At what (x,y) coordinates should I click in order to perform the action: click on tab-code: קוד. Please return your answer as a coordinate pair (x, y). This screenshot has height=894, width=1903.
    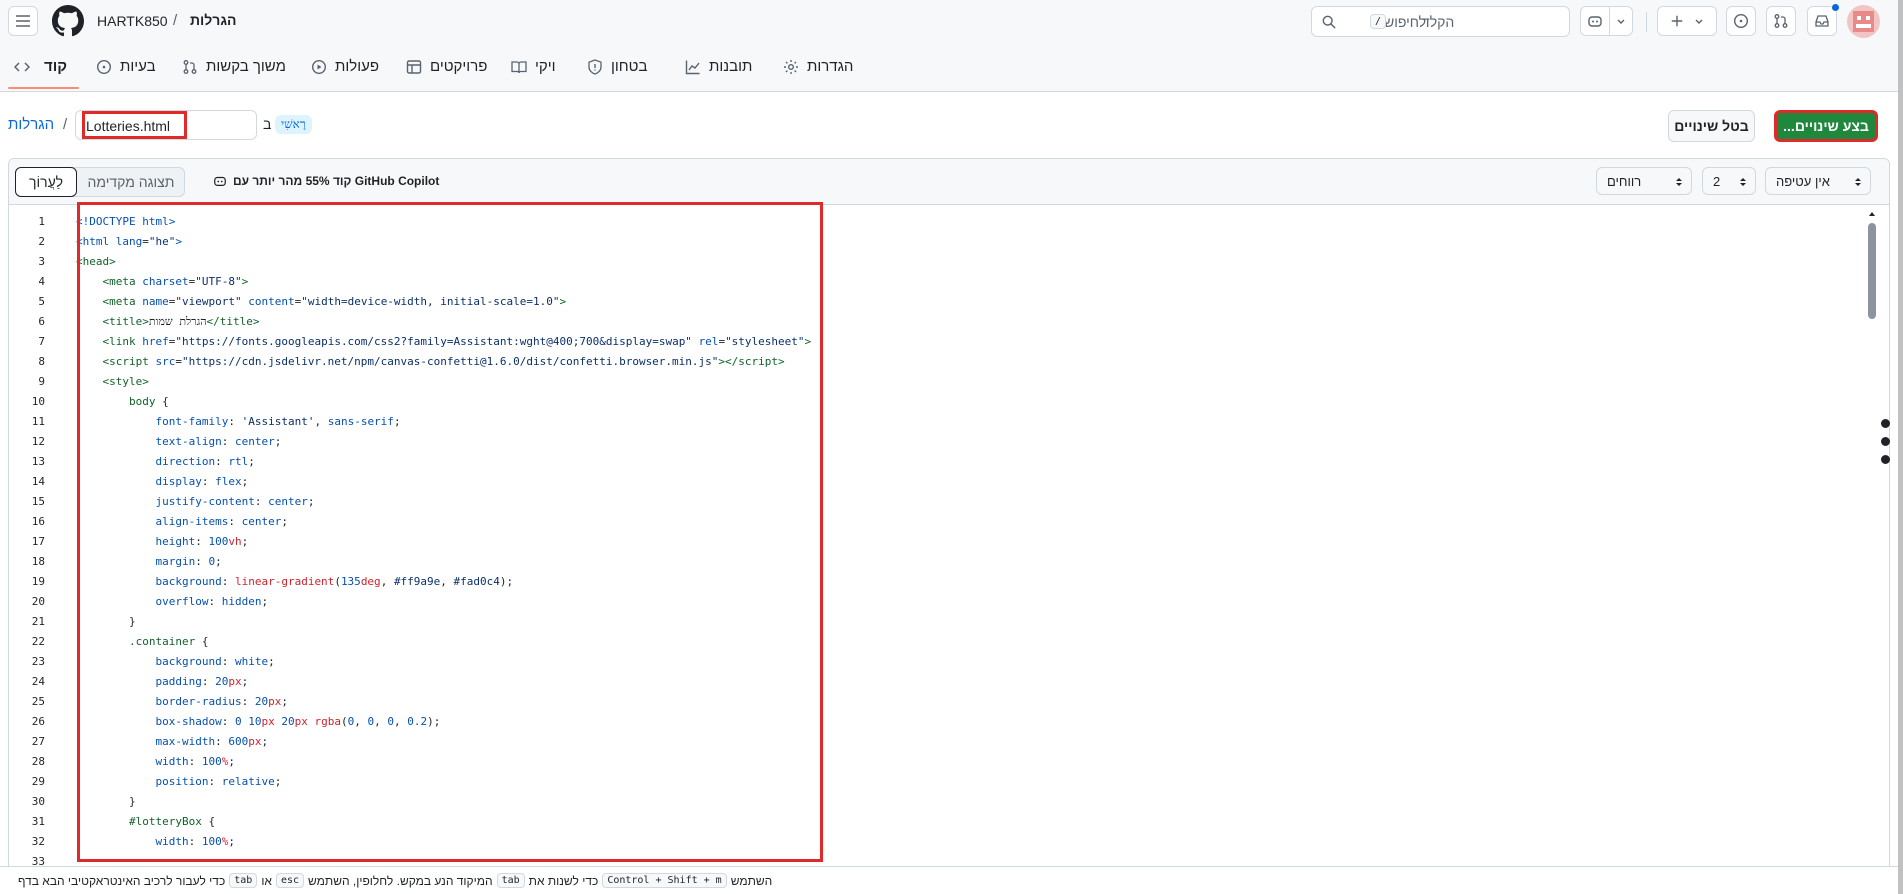
    Looking at the image, I should click on (40, 66).